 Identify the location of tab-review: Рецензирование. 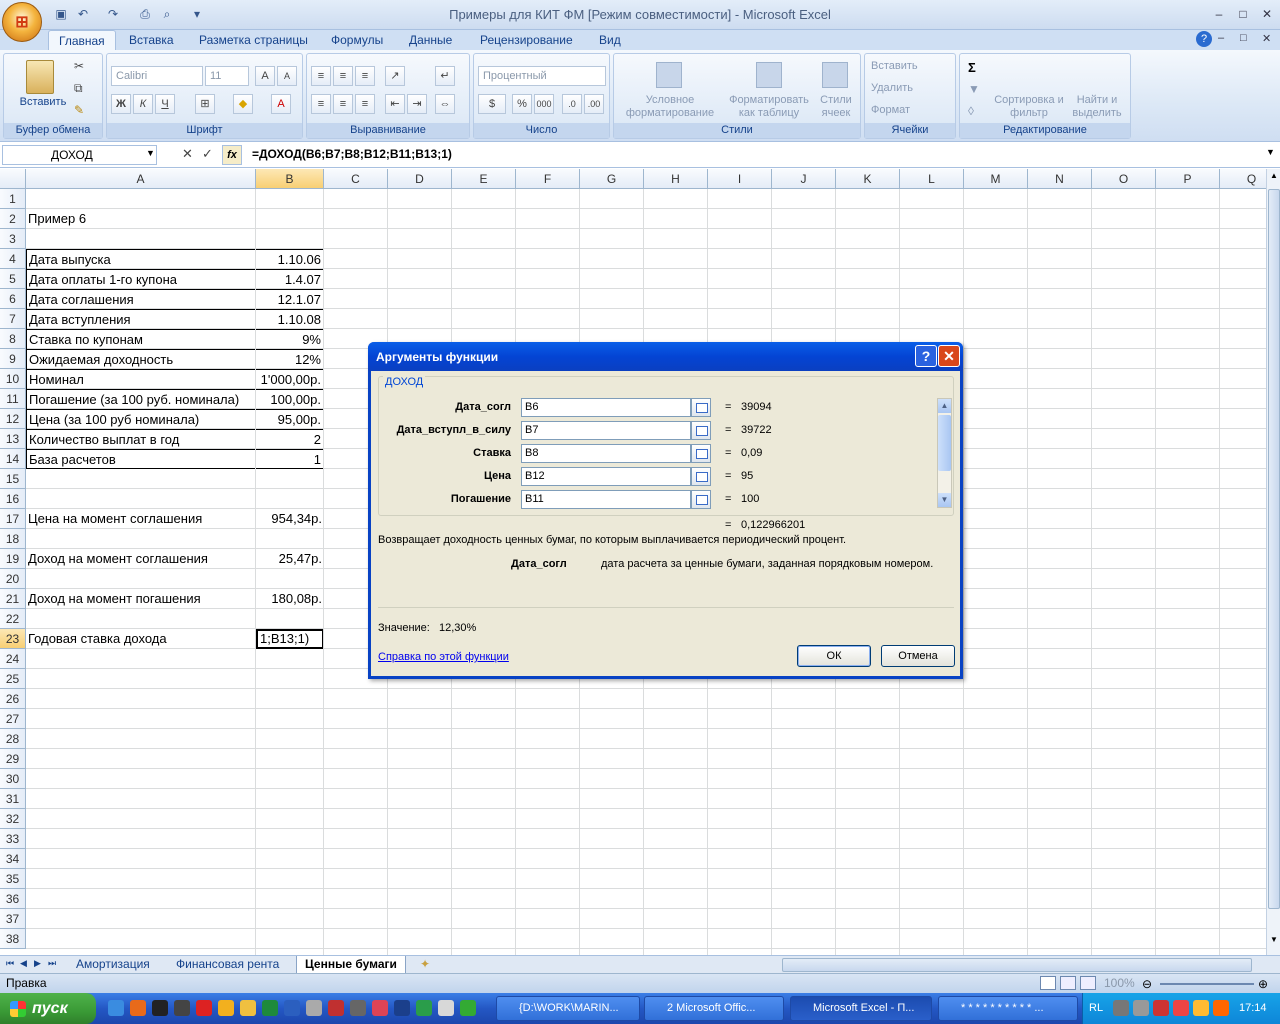
(526, 40).